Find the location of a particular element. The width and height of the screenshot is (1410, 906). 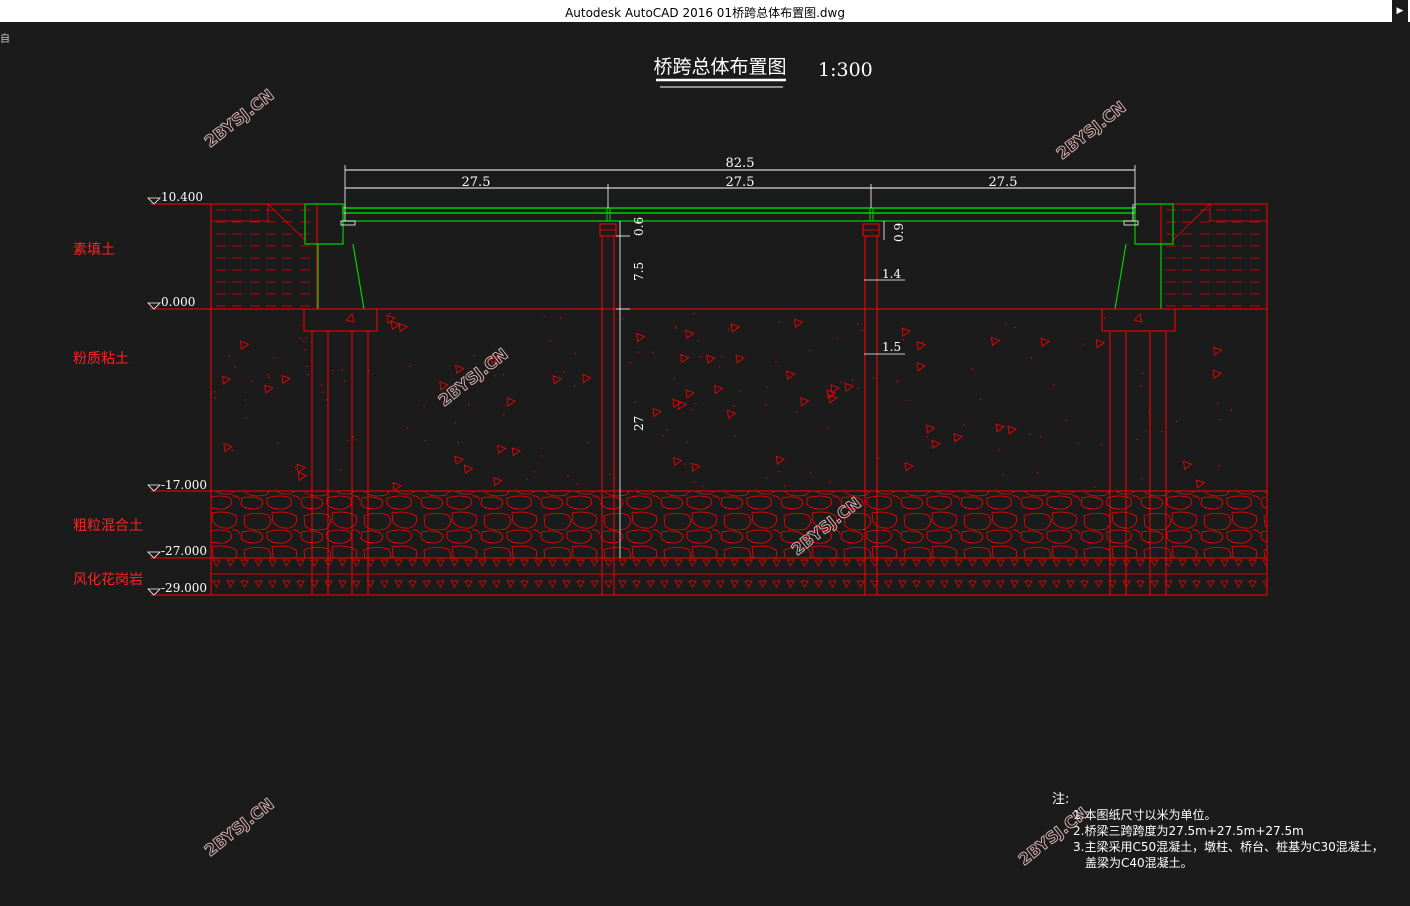

dim-span2-label: 27.5 is located at coordinates (740, 182).